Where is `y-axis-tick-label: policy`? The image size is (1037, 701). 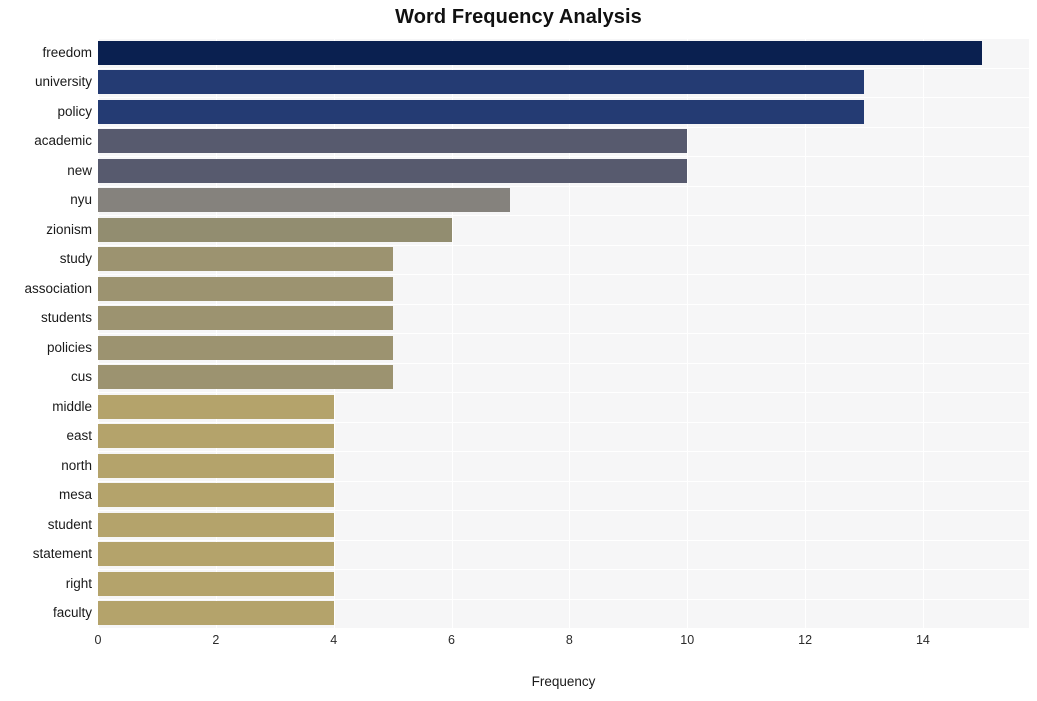
y-axis-tick-label: policy is located at coordinates (74, 111).